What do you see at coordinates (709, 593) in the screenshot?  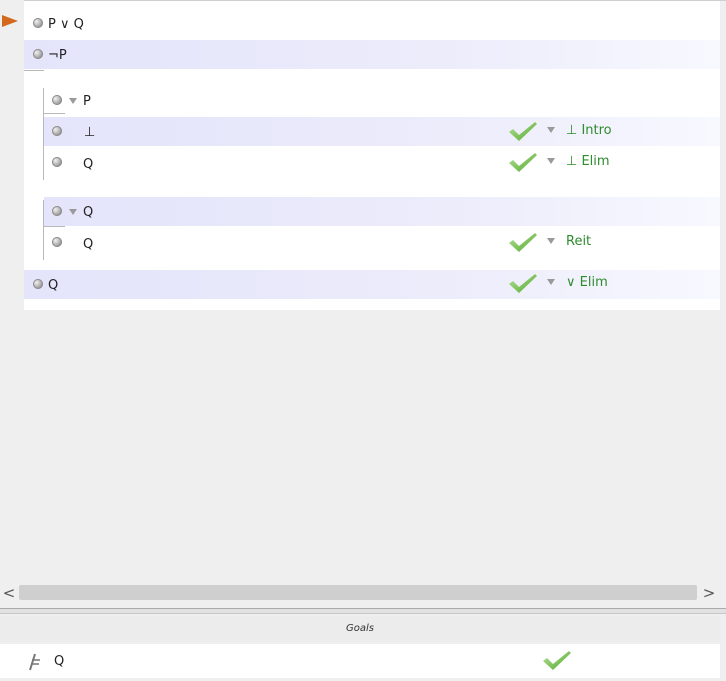 I see `scroll-right-button: >` at bounding box center [709, 593].